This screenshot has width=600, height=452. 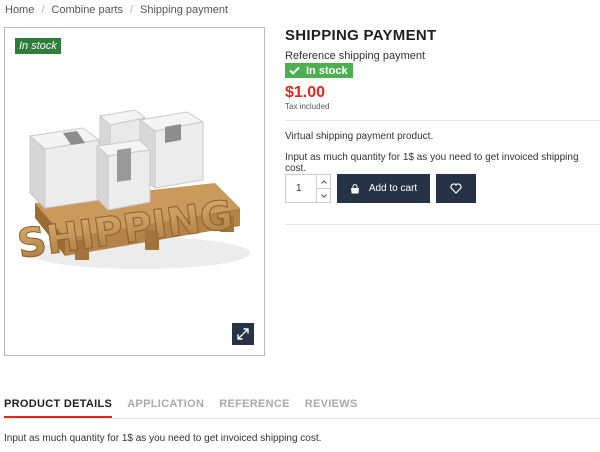 I want to click on tab-reviews: REVIEWS, so click(x=331, y=408).